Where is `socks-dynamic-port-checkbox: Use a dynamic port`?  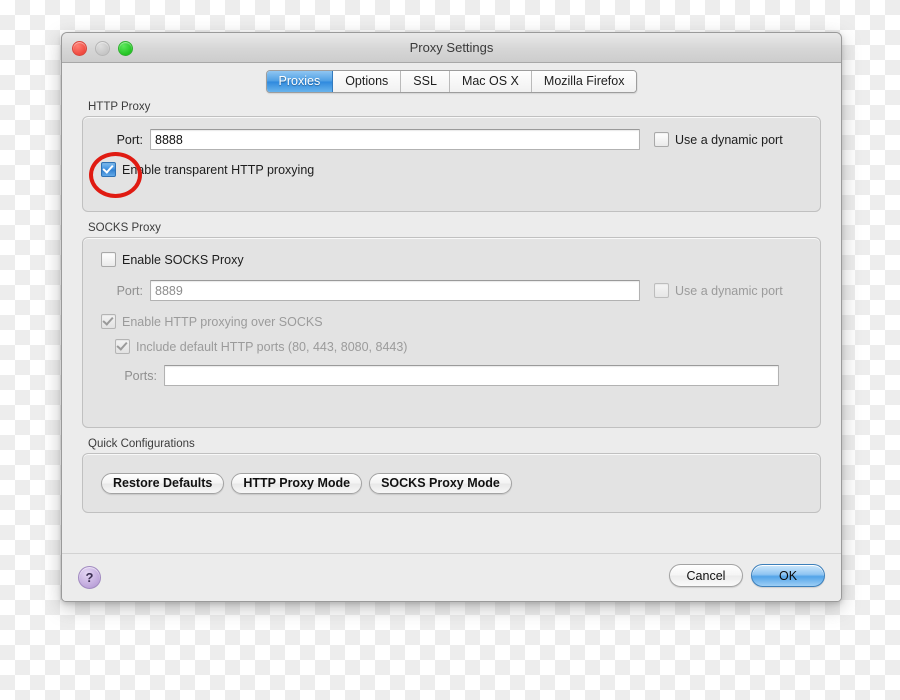
socks-dynamic-port-checkbox: Use a dynamic port is located at coordinates (718, 290).